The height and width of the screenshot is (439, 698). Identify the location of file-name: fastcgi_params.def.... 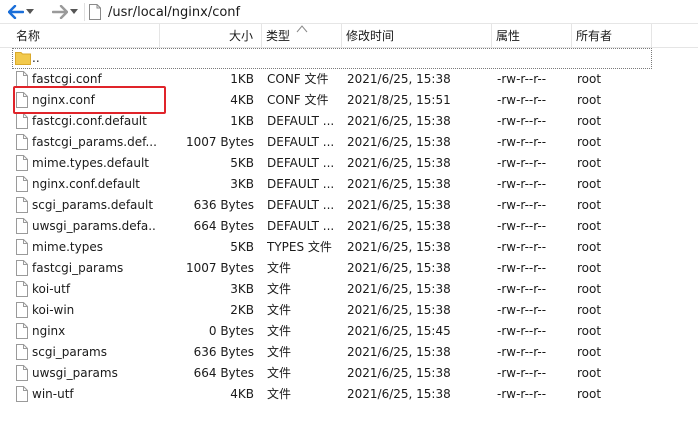
(94, 142).